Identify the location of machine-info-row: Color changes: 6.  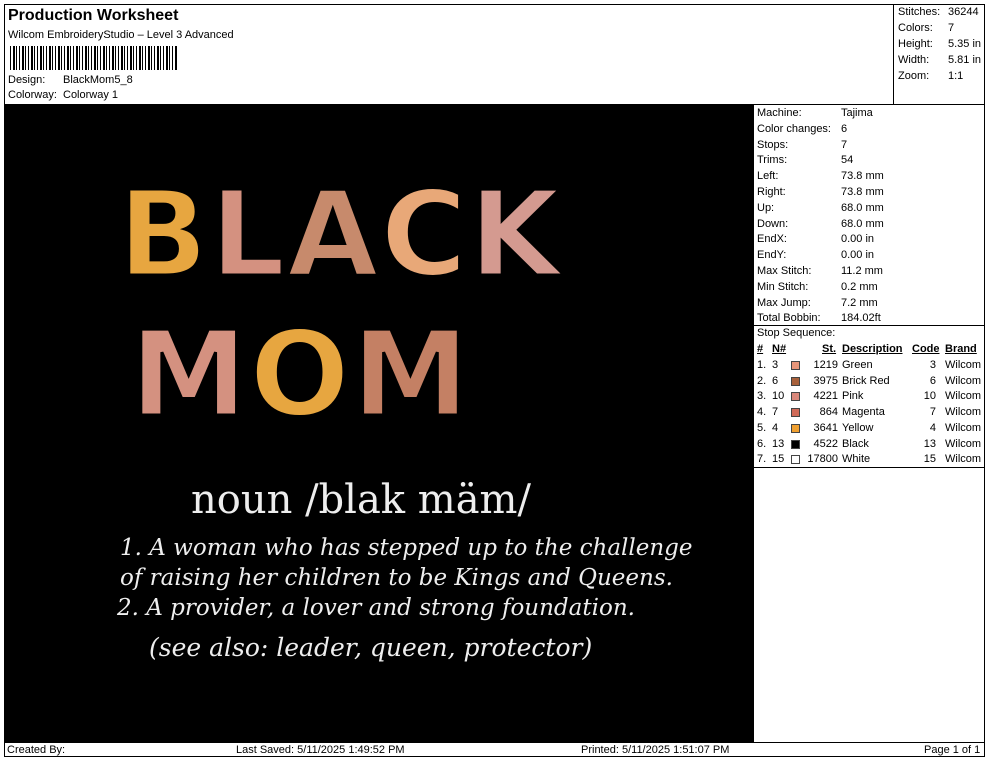
(802, 130).